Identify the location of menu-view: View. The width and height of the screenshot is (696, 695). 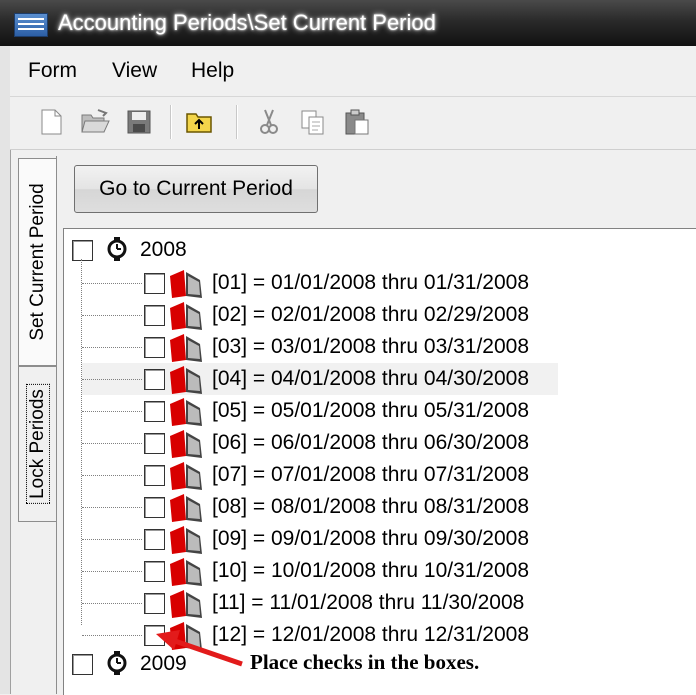
(134, 71).